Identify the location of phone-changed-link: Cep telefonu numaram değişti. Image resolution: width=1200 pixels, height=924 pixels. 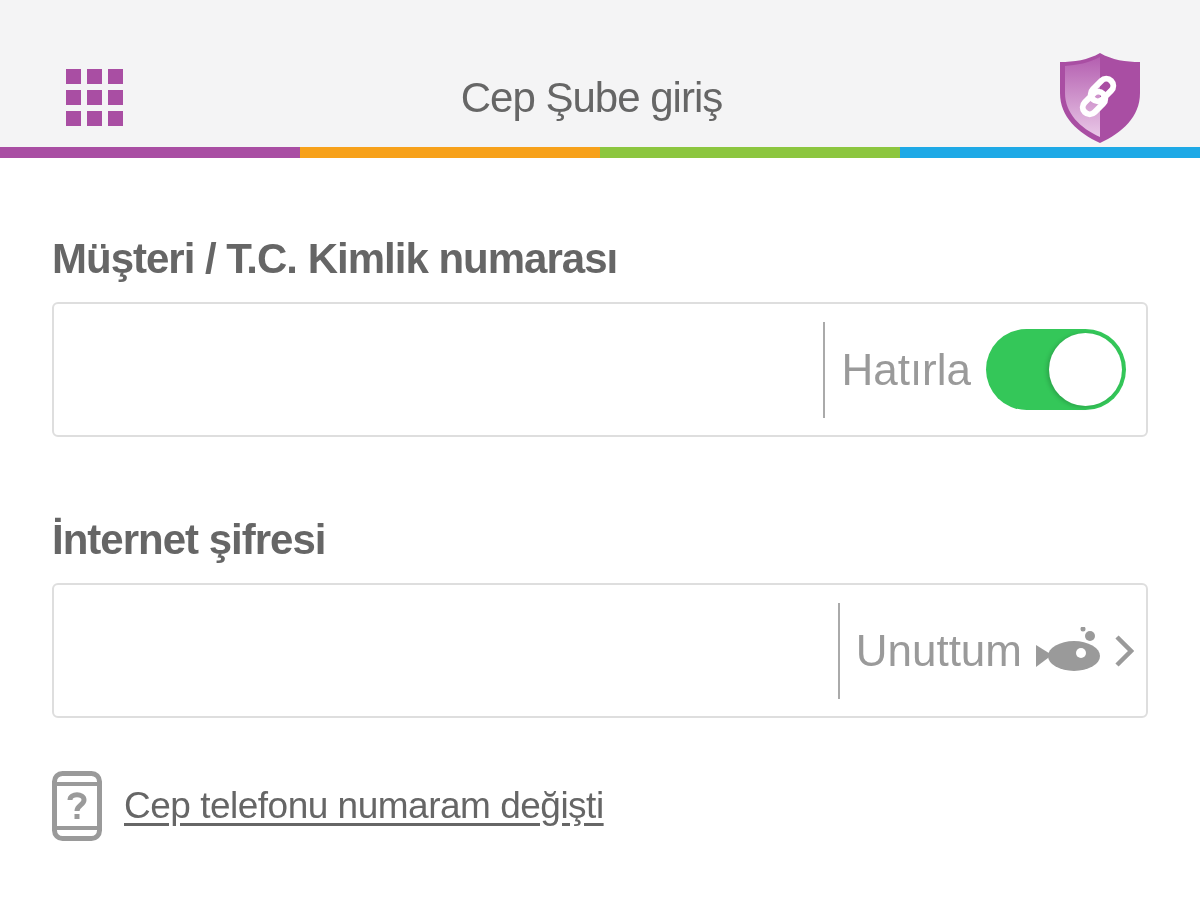
(364, 806).